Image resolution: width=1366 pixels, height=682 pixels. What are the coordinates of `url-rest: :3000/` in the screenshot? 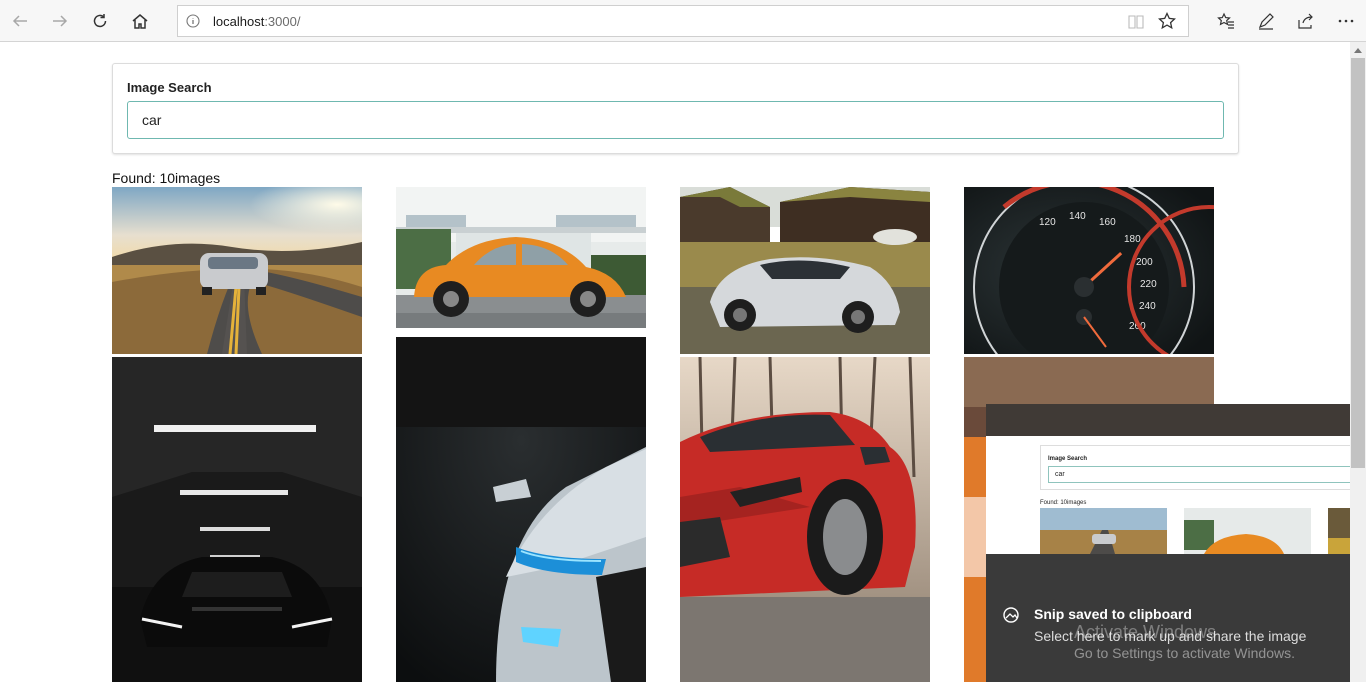 It's located at (282, 21).